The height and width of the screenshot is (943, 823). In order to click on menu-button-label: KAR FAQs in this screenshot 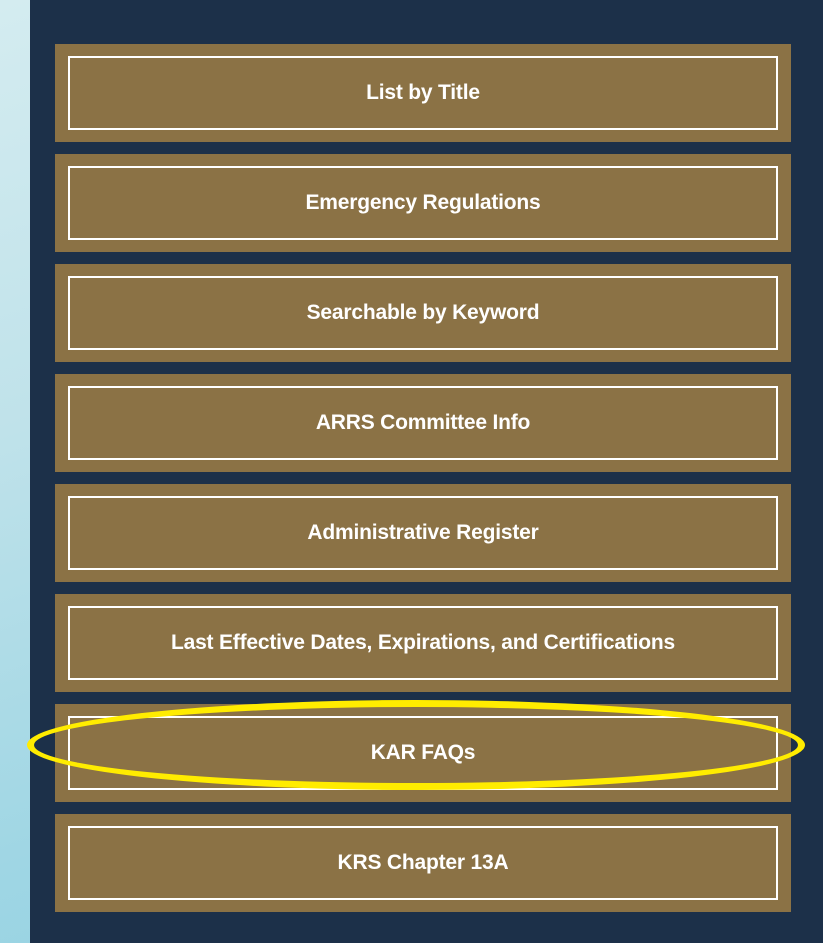, I will do `click(423, 752)`.